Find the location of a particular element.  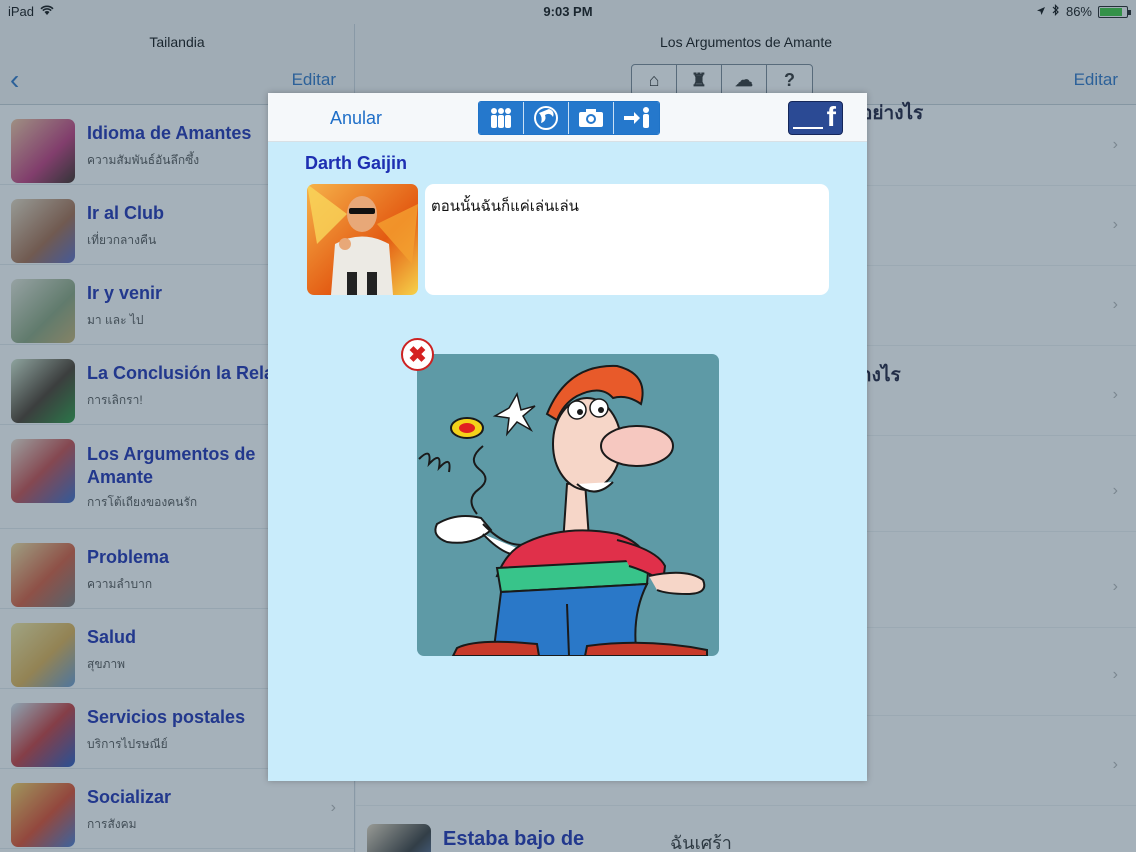

modal-toolbar: Anular f is located at coordinates (567, 117).